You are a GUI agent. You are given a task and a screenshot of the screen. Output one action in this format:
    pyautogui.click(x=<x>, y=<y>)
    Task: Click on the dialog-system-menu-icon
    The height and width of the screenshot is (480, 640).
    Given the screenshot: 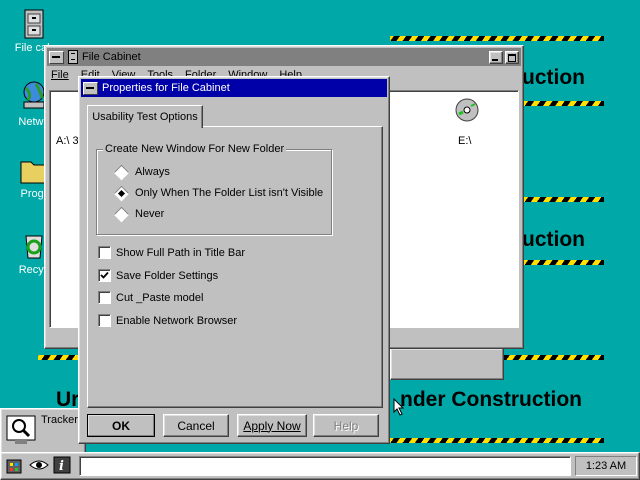 What is the action you would take?
    pyautogui.click(x=90, y=88)
    